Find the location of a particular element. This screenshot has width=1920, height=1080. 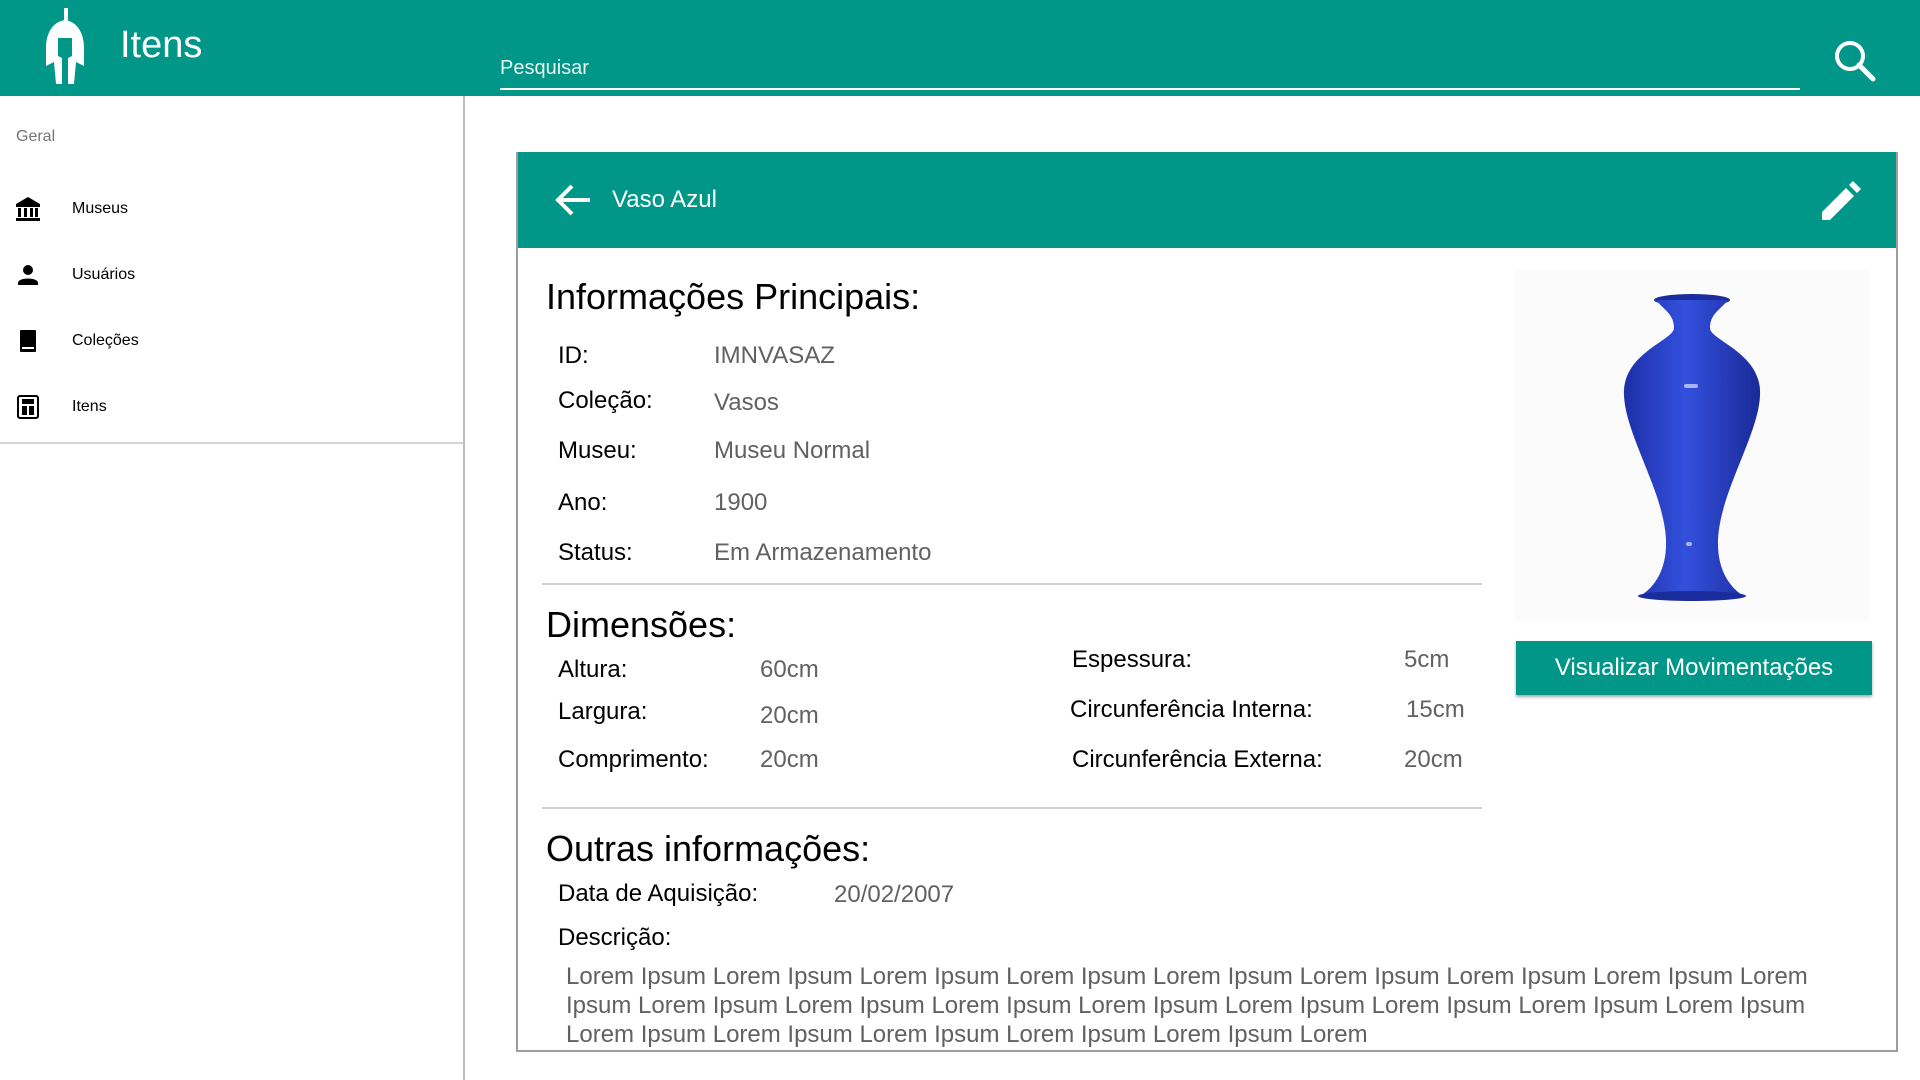

search-button is located at coordinates (1854, 60).